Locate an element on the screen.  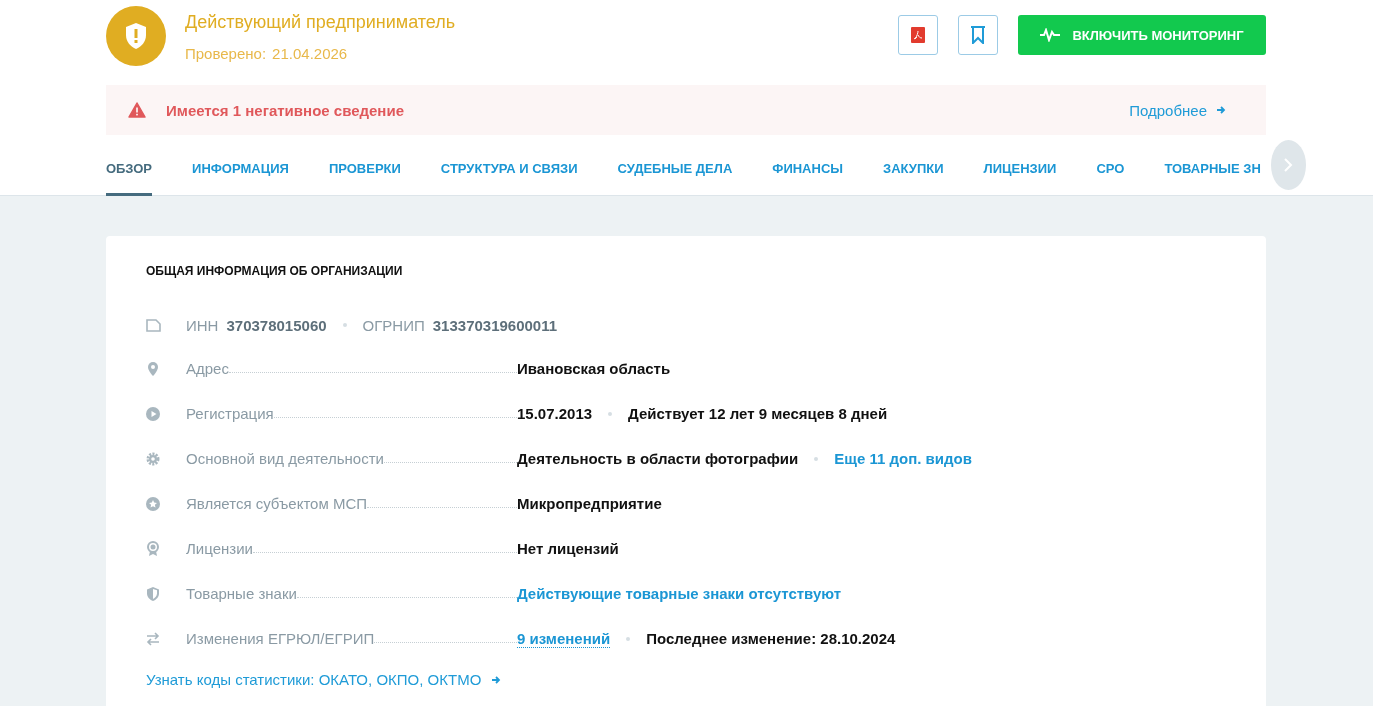
pdf-button is located at coordinates (918, 35).